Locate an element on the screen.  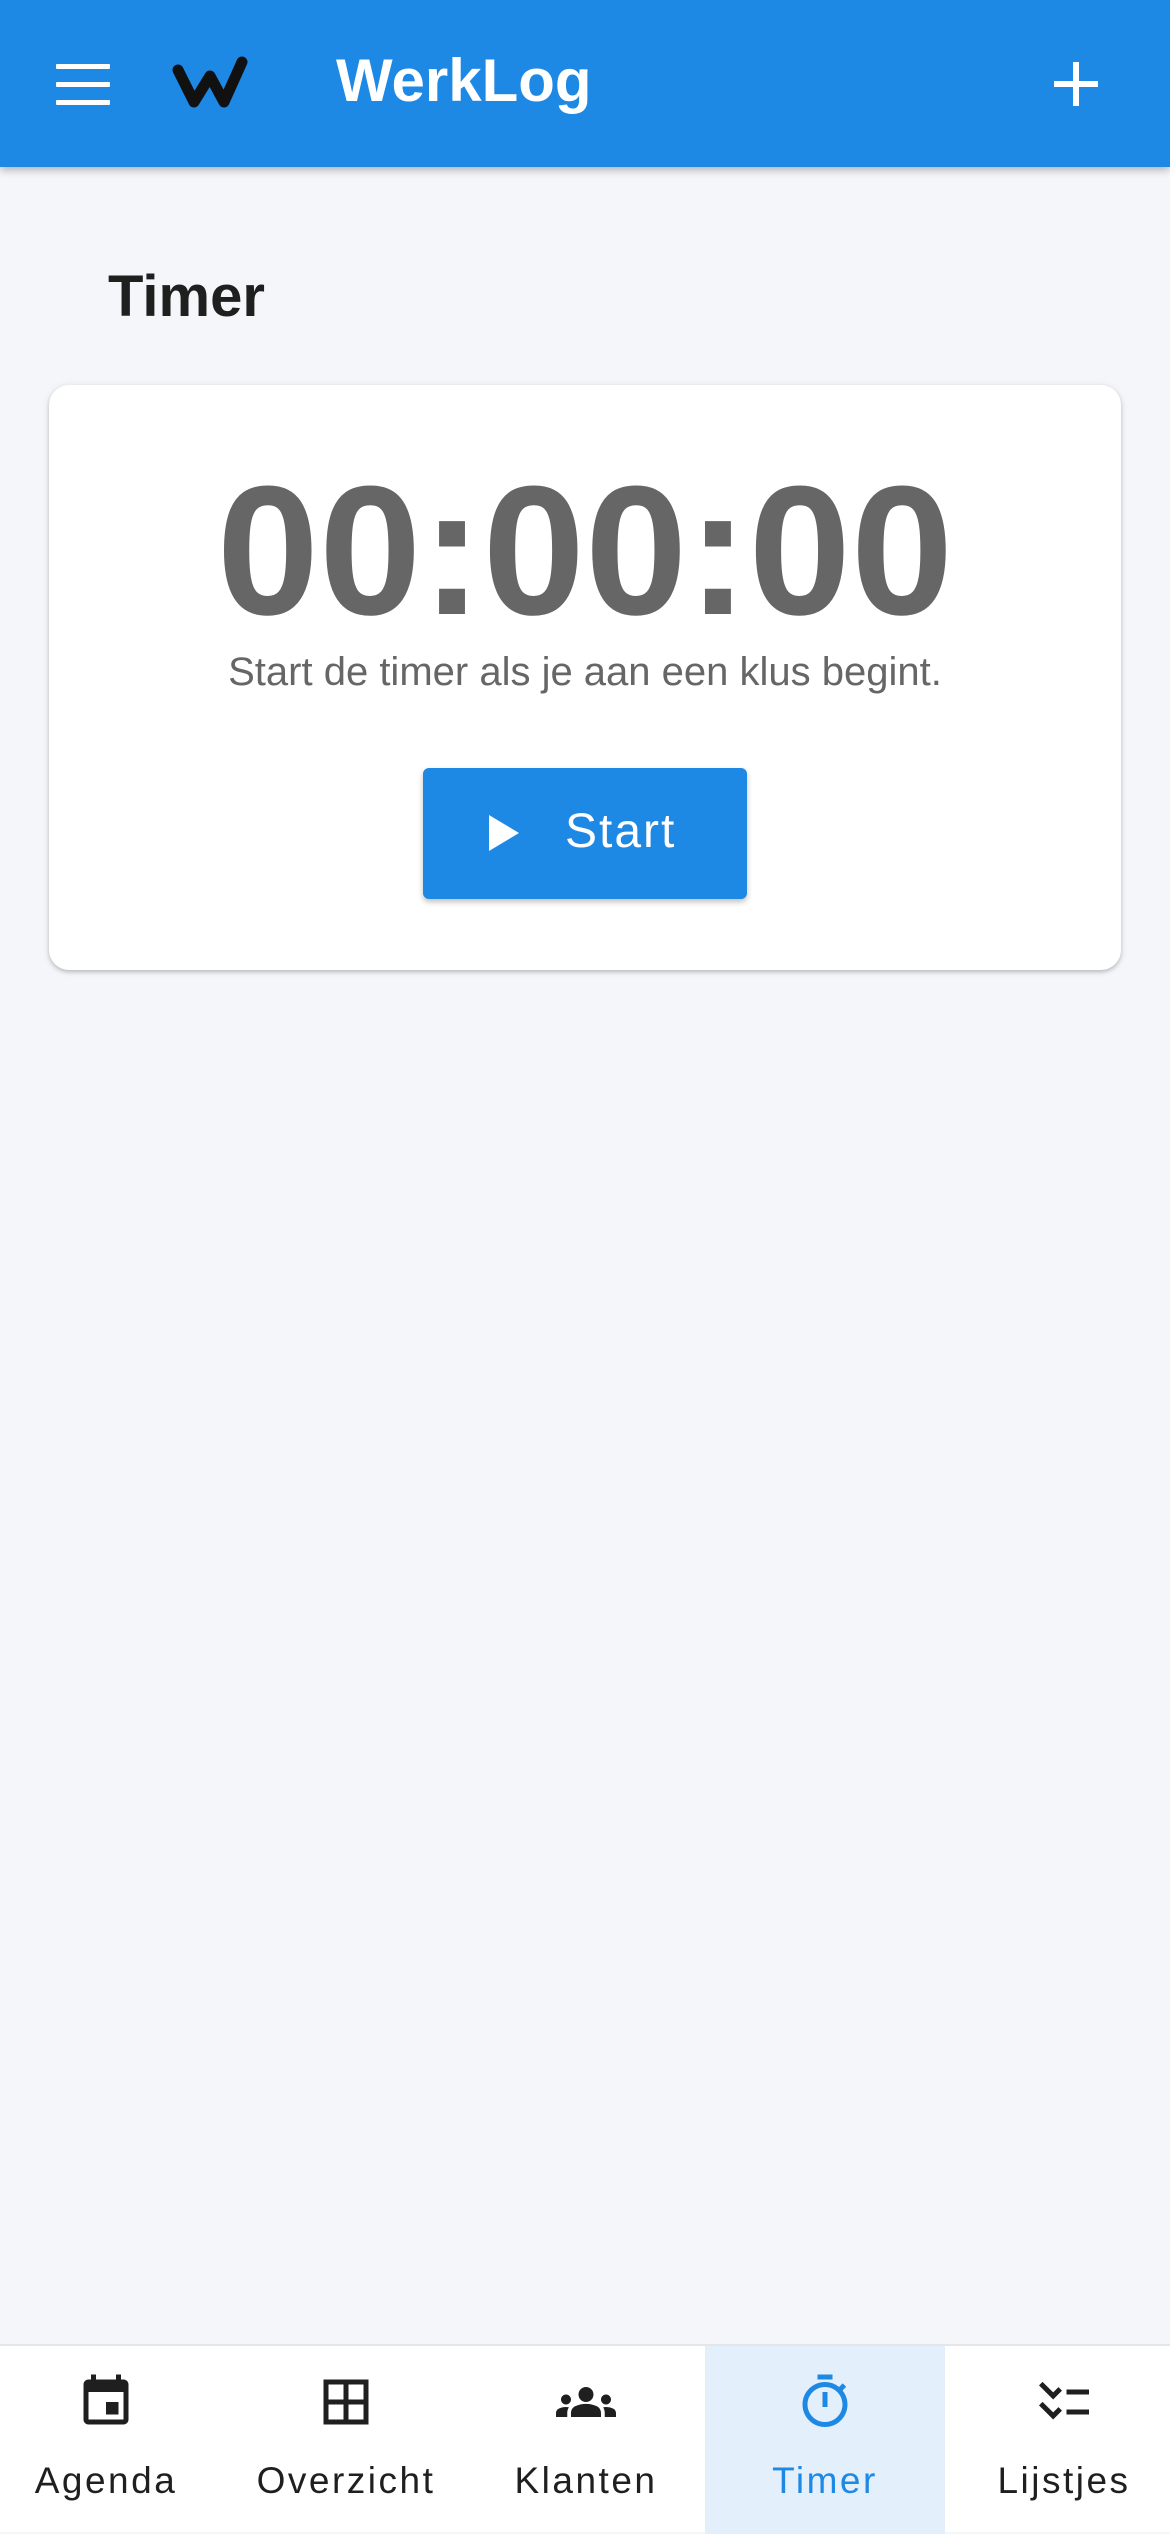
start-button-label: Start is located at coordinates (621, 831).